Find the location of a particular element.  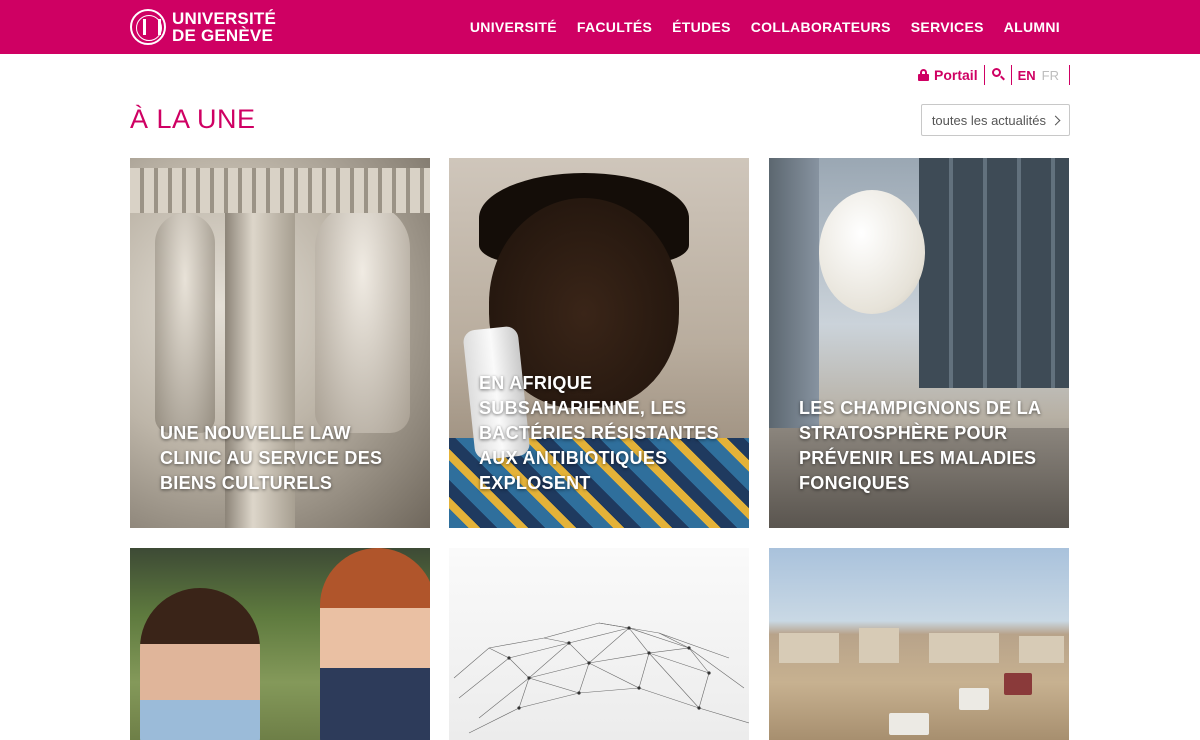

card-image-landscape is located at coordinates (919, 644).